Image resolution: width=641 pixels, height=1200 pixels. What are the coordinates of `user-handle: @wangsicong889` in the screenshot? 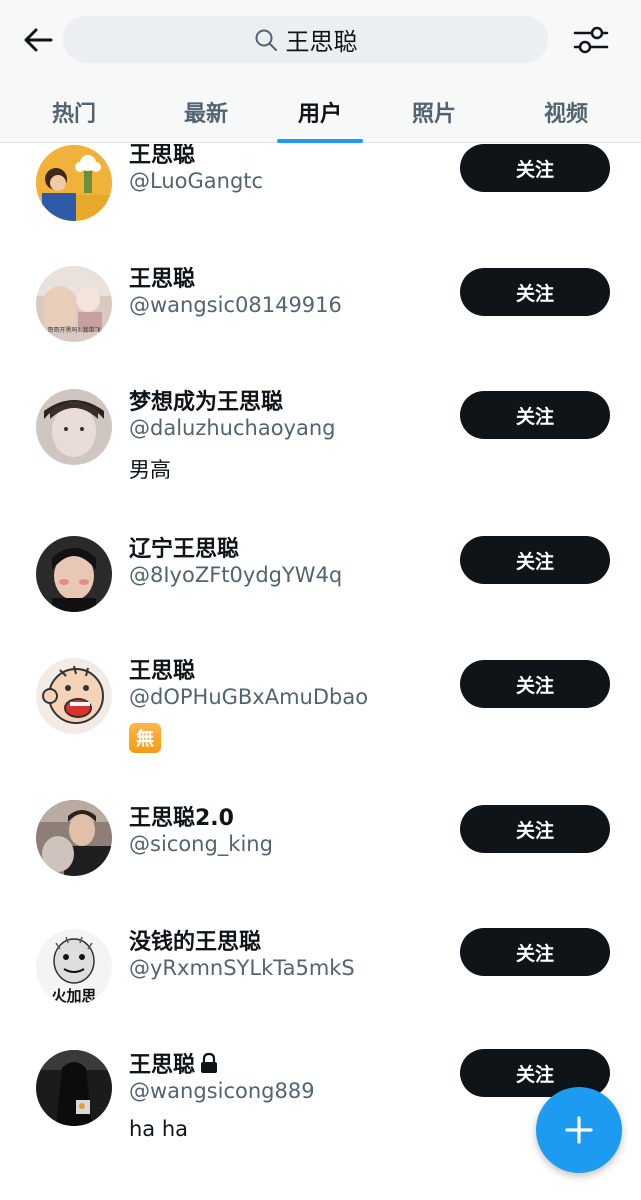 It's located at (222, 1091).